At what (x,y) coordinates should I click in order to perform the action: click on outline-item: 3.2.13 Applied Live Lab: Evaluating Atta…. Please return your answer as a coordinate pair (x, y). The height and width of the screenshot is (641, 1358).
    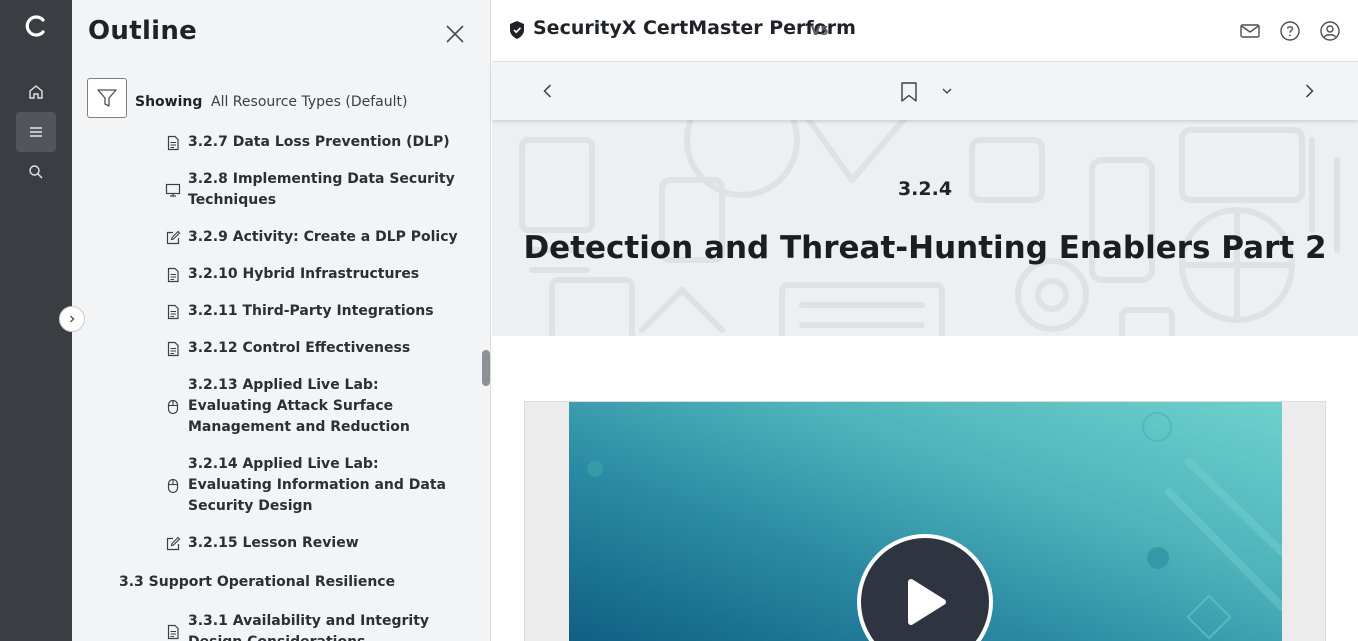
    Looking at the image, I should click on (323, 406).